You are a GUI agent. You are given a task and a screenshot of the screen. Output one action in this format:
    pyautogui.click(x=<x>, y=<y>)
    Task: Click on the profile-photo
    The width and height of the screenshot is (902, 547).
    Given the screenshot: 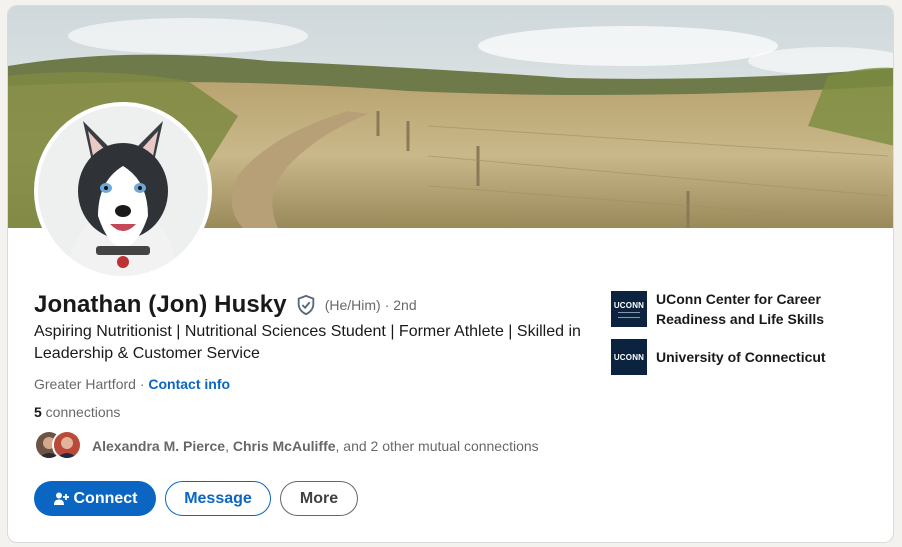 What is the action you would take?
    pyautogui.click(x=123, y=191)
    